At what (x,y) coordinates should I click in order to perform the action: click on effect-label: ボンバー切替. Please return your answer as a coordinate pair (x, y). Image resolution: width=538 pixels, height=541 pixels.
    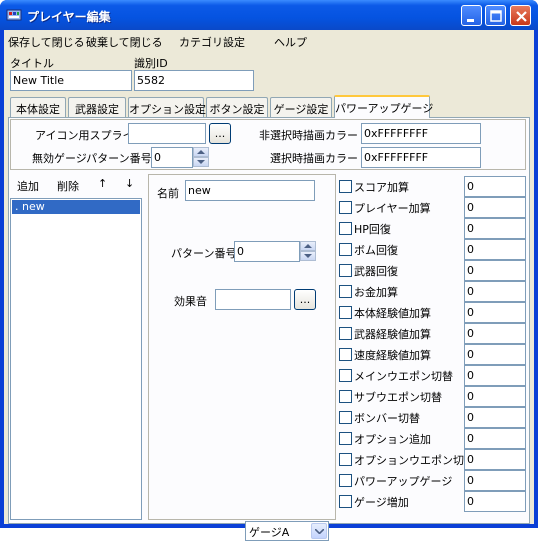
    Looking at the image, I should click on (387, 418).